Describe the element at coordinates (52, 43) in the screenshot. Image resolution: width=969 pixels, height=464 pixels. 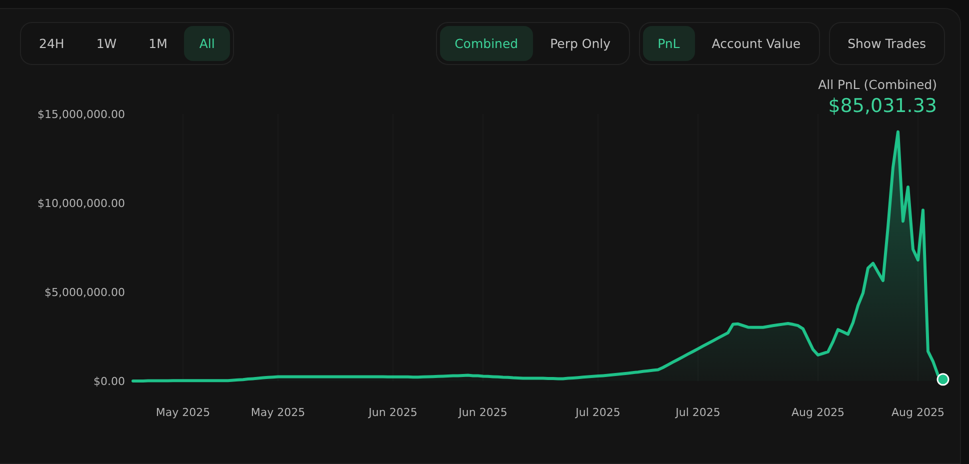
I see `time-range-tab: 24H` at that location.